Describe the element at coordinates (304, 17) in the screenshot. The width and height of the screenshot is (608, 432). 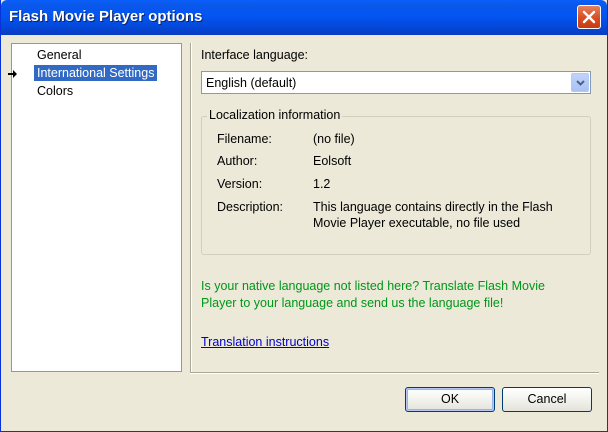
I see `title-bar: Flash Movie Player options` at that location.